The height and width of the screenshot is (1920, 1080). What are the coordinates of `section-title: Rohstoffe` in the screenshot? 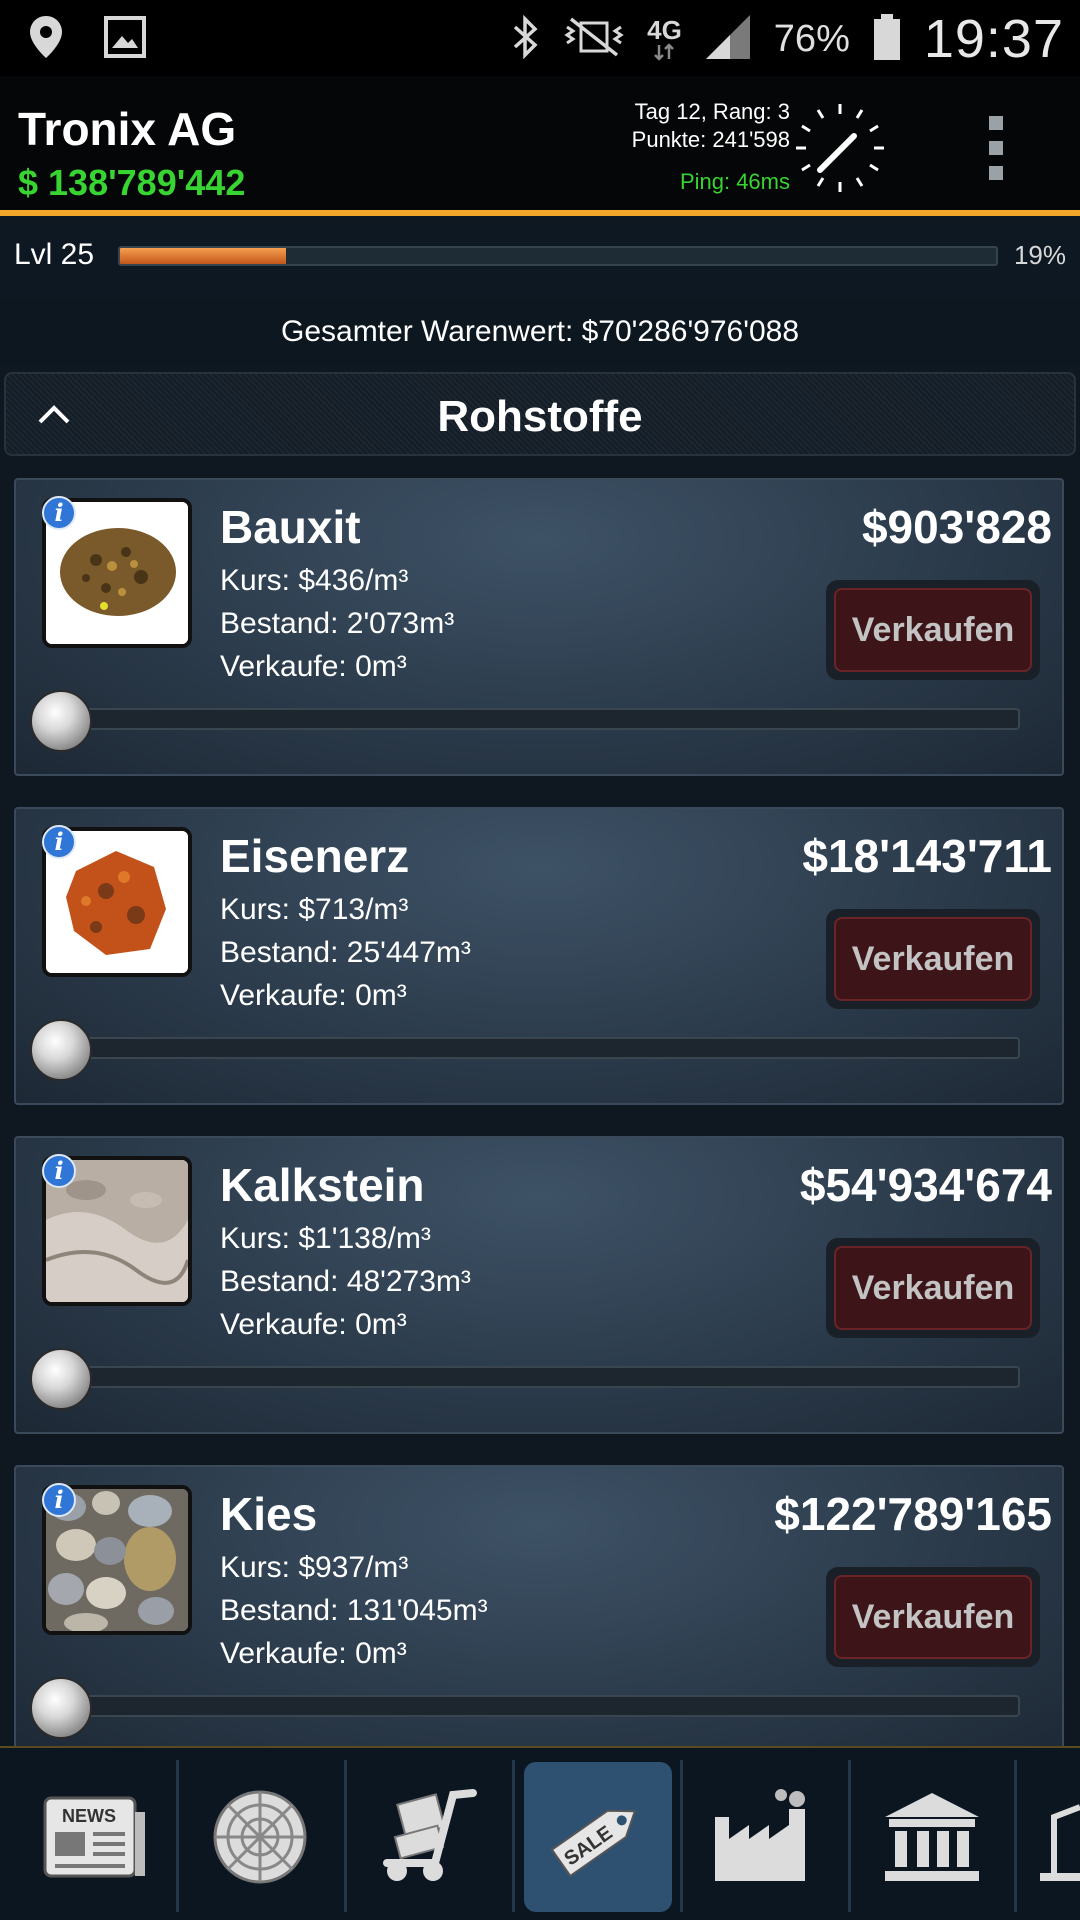 It's located at (540, 416).